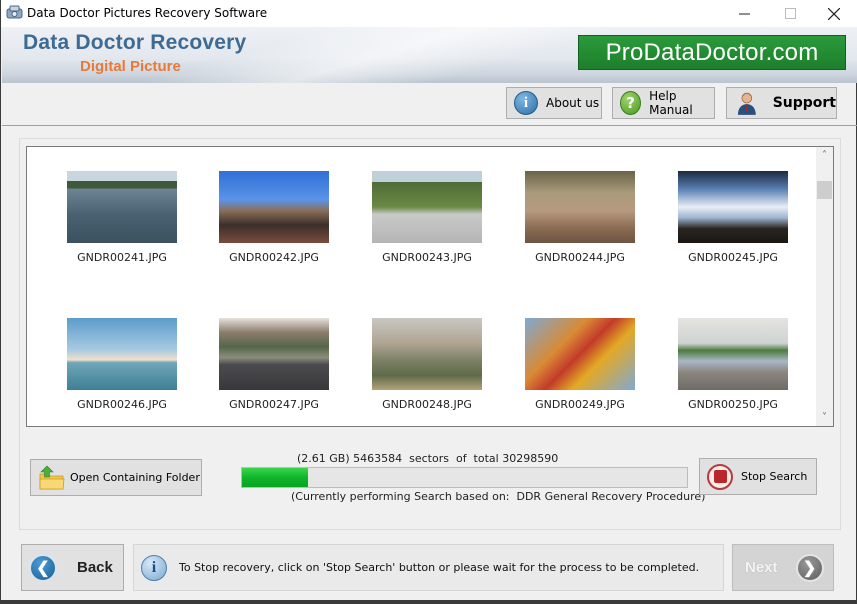  I want to click on thumbnail-filename: GNDR00244.JPG, so click(580, 257).